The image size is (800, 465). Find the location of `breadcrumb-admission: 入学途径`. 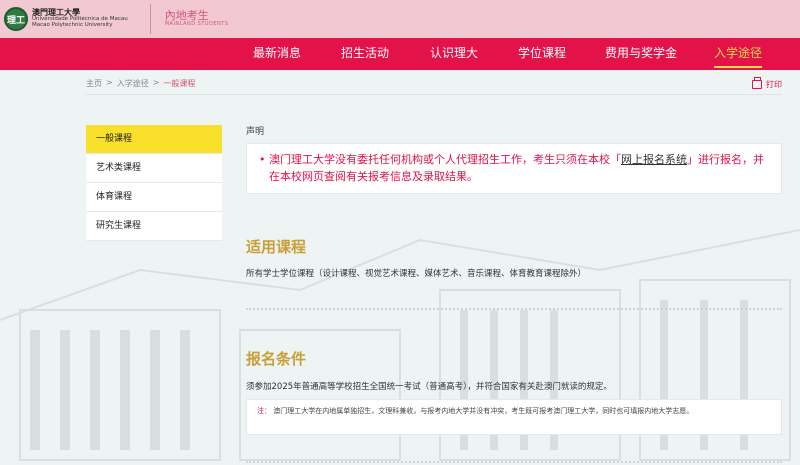

breadcrumb-admission: 入学途径 is located at coordinates (133, 83).